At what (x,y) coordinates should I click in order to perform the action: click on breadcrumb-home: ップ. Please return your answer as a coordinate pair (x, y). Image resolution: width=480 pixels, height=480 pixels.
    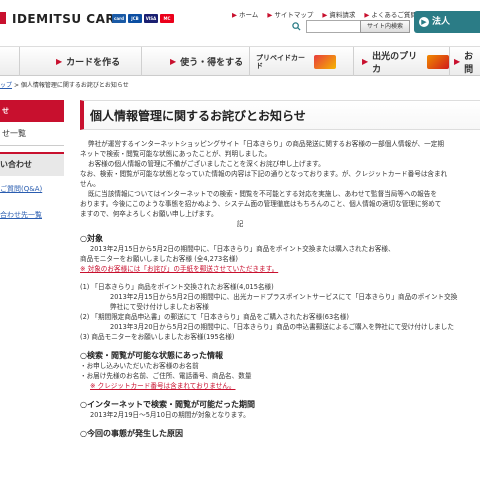
    Looking at the image, I should click on (6, 85).